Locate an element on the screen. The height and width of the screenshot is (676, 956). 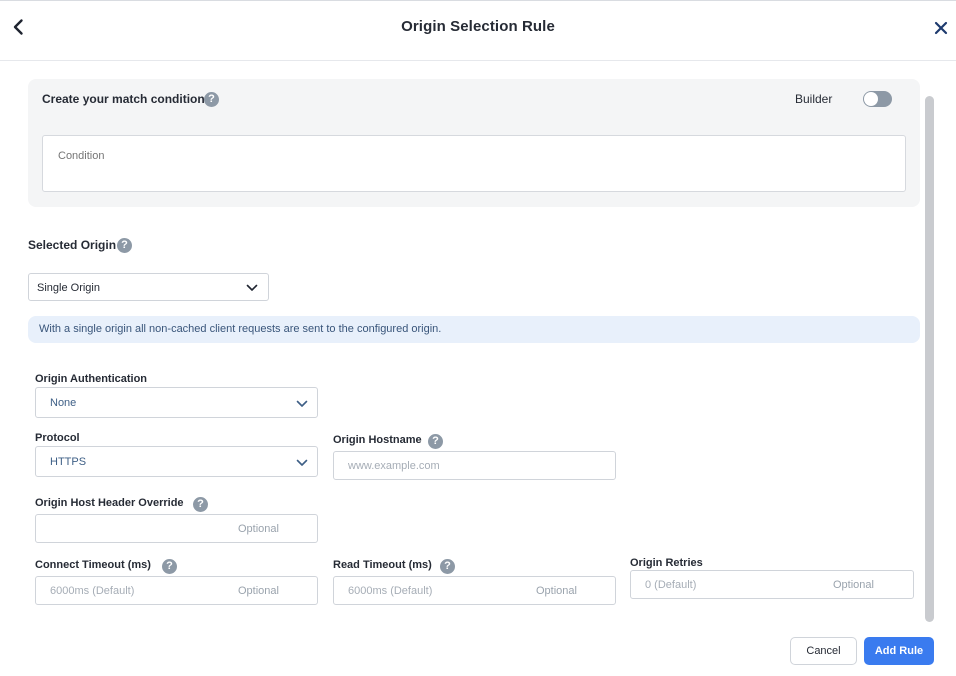
builder-toggle is located at coordinates (877, 99).